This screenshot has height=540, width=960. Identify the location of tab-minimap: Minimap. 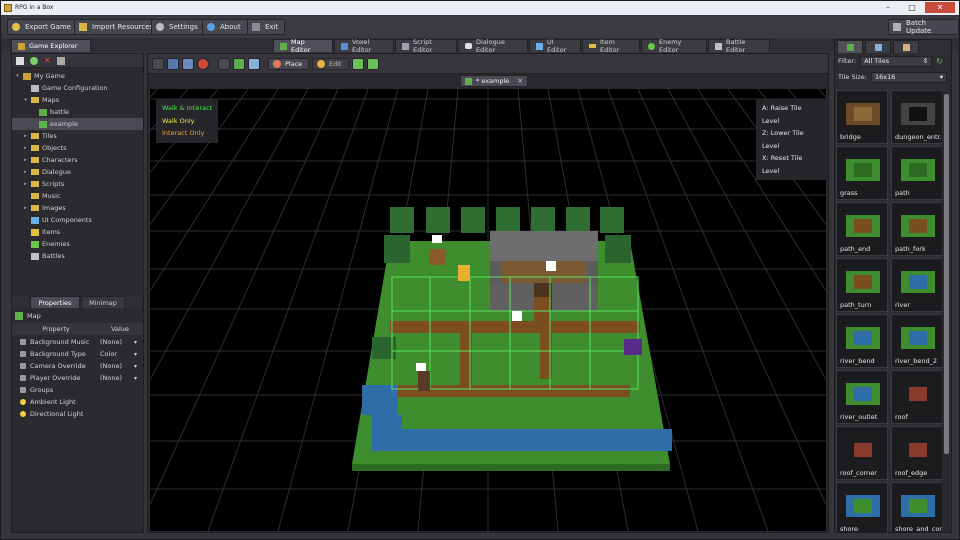
(103, 302).